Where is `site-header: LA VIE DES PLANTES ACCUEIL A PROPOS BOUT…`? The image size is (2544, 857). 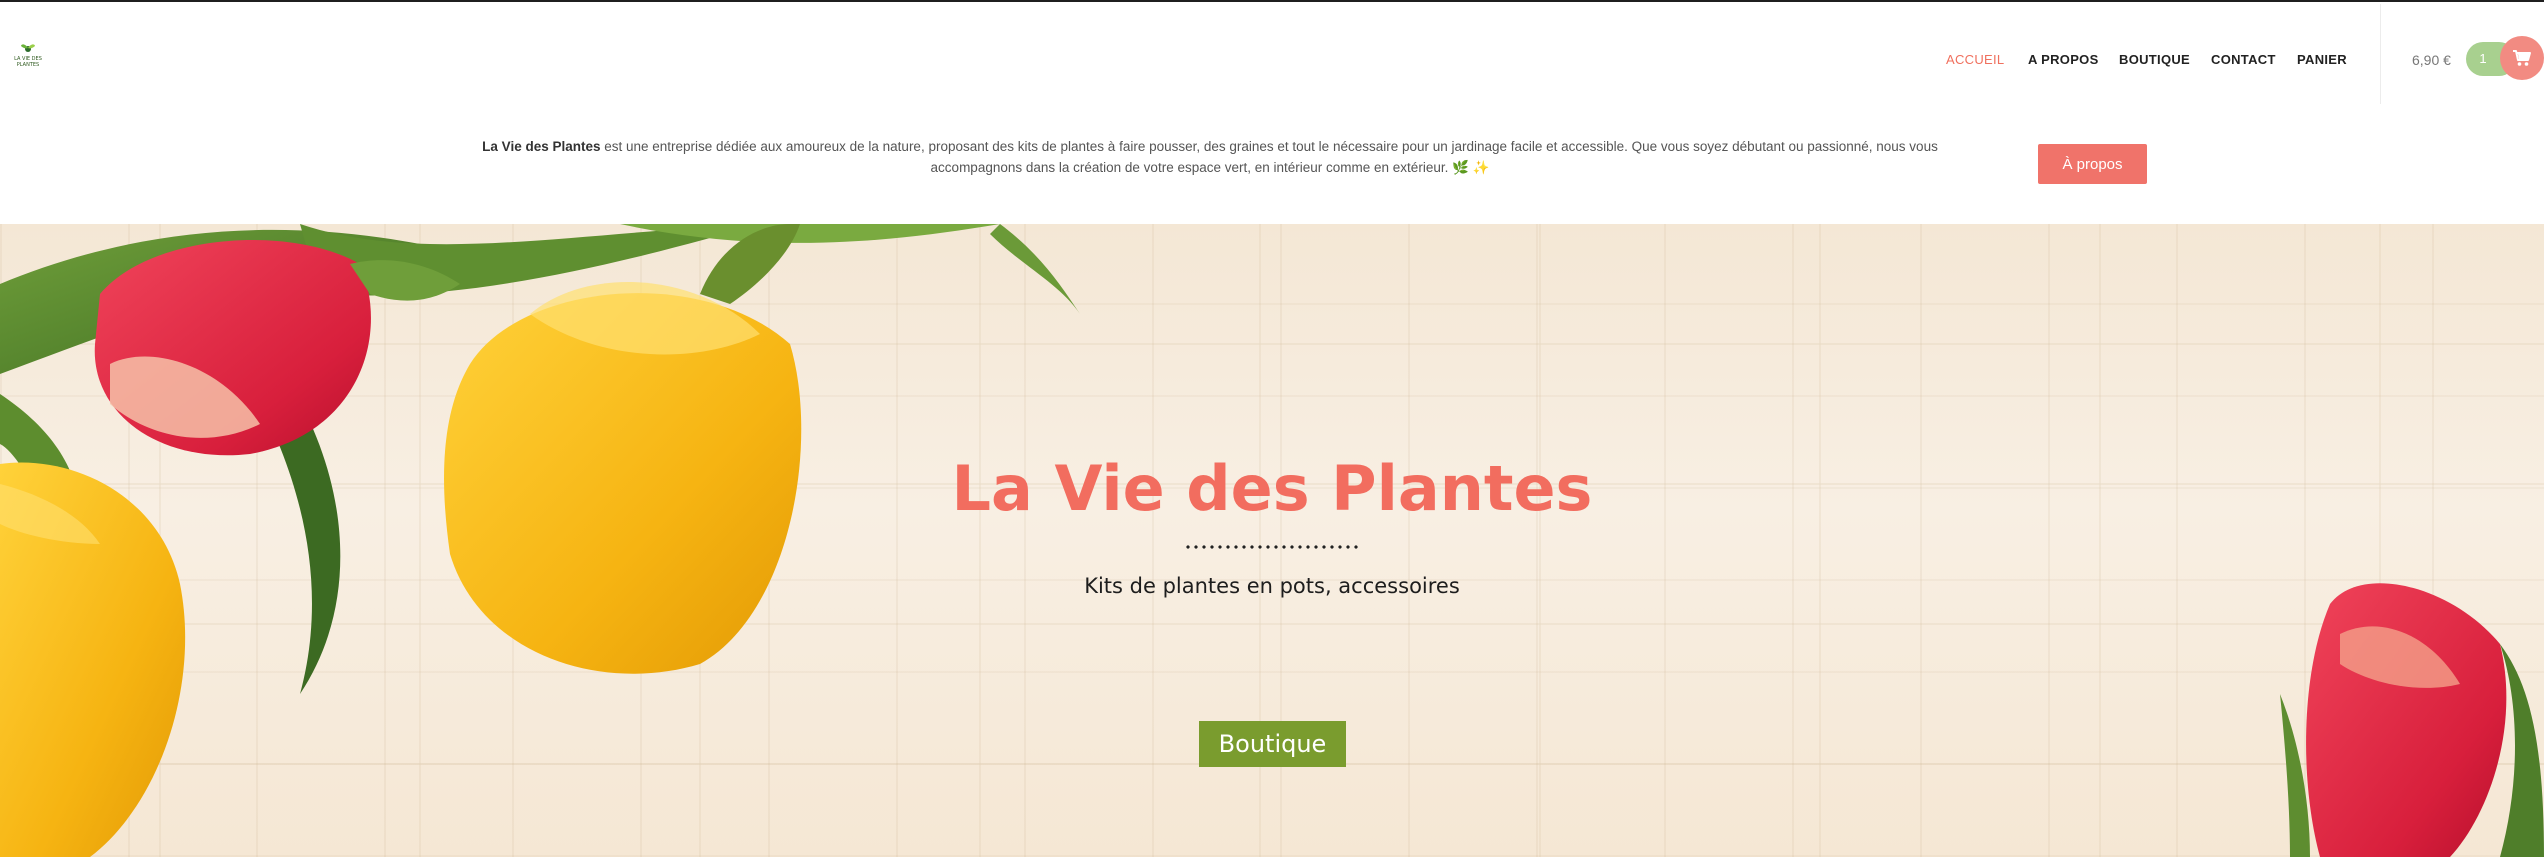
site-header: LA VIE DES PLANTES ACCUEIL A PROPOS BOUT… is located at coordinates (1272, 57).